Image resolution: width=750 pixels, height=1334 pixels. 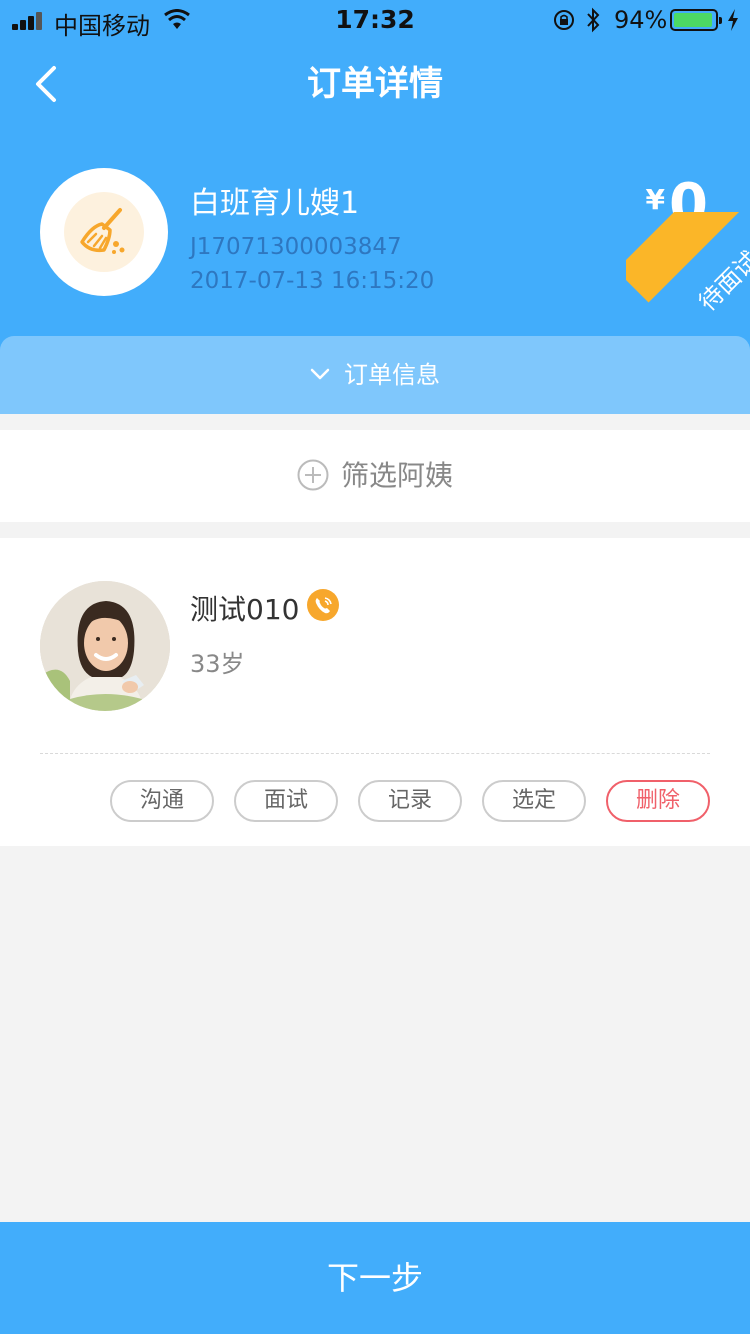 I want to click on page-title: 订单详情, so click(x=375, y=84).